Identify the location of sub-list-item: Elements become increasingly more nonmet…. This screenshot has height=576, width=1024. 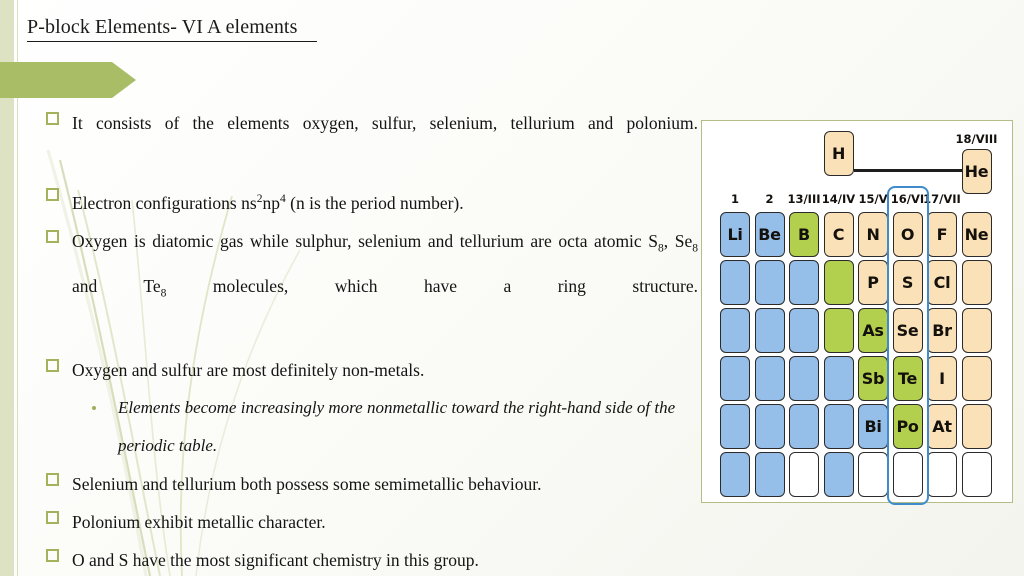
(395, 427).